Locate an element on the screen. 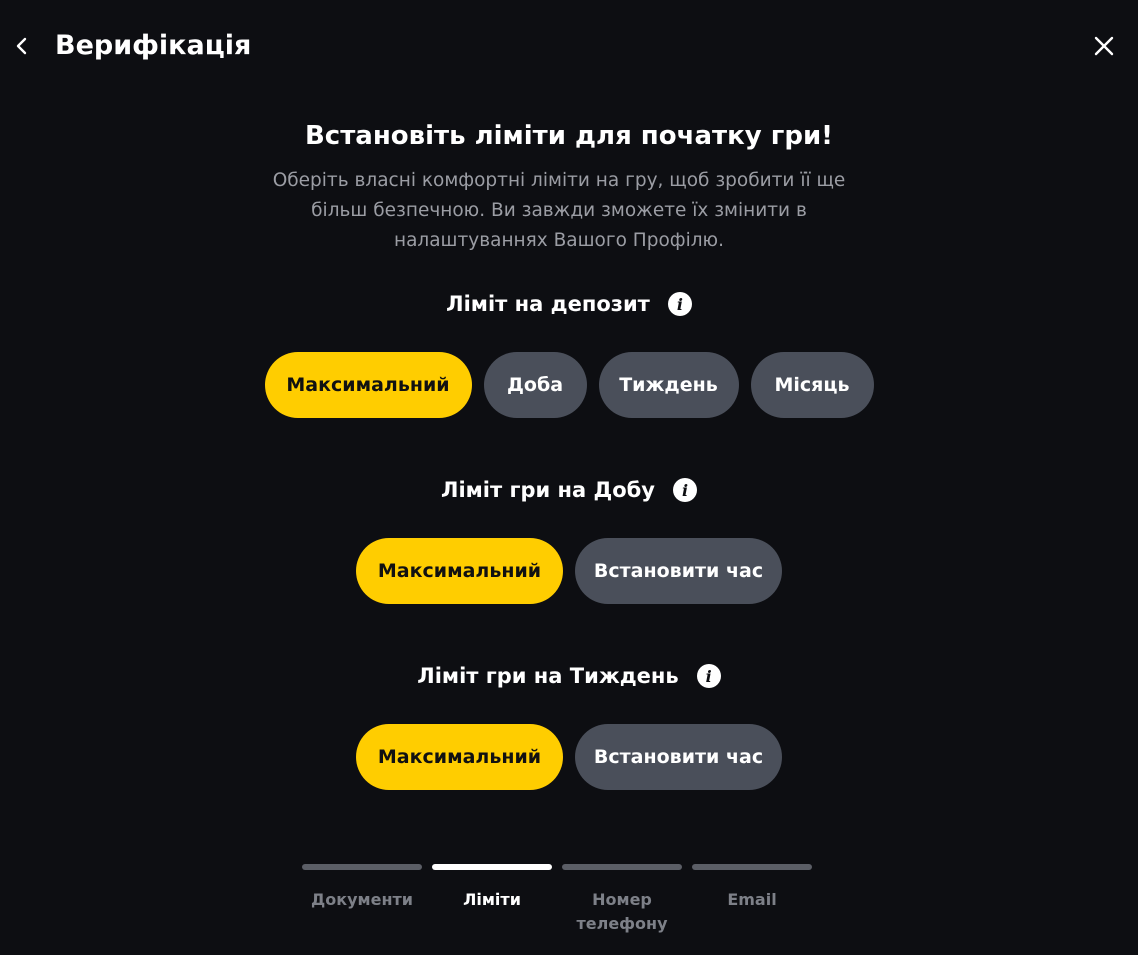  step-email: Email is located at coordinates (752, 900).